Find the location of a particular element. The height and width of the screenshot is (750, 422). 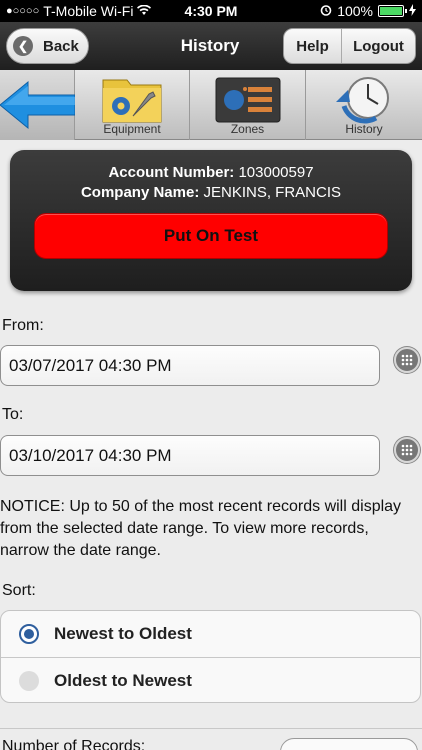

arrow-left-icon is located at coordinates (37, 105).